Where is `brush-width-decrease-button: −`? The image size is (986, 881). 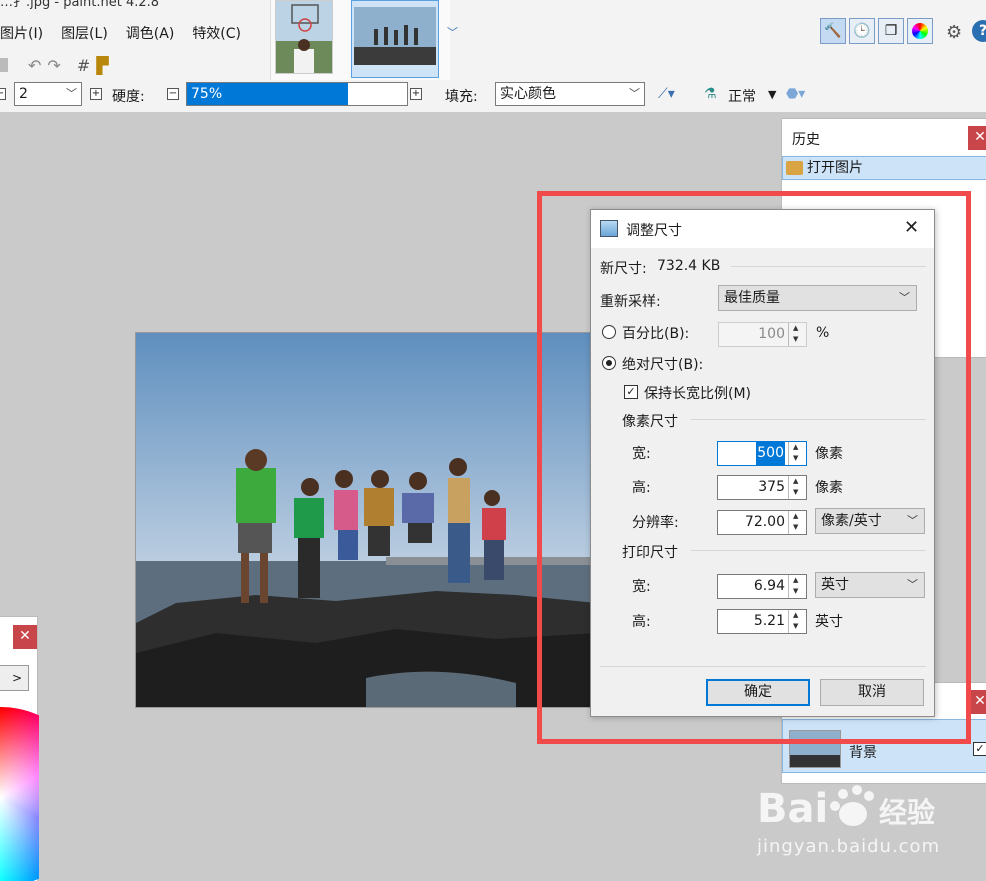 brush-width-decrease-button: − is located at coordinates (3, 94).